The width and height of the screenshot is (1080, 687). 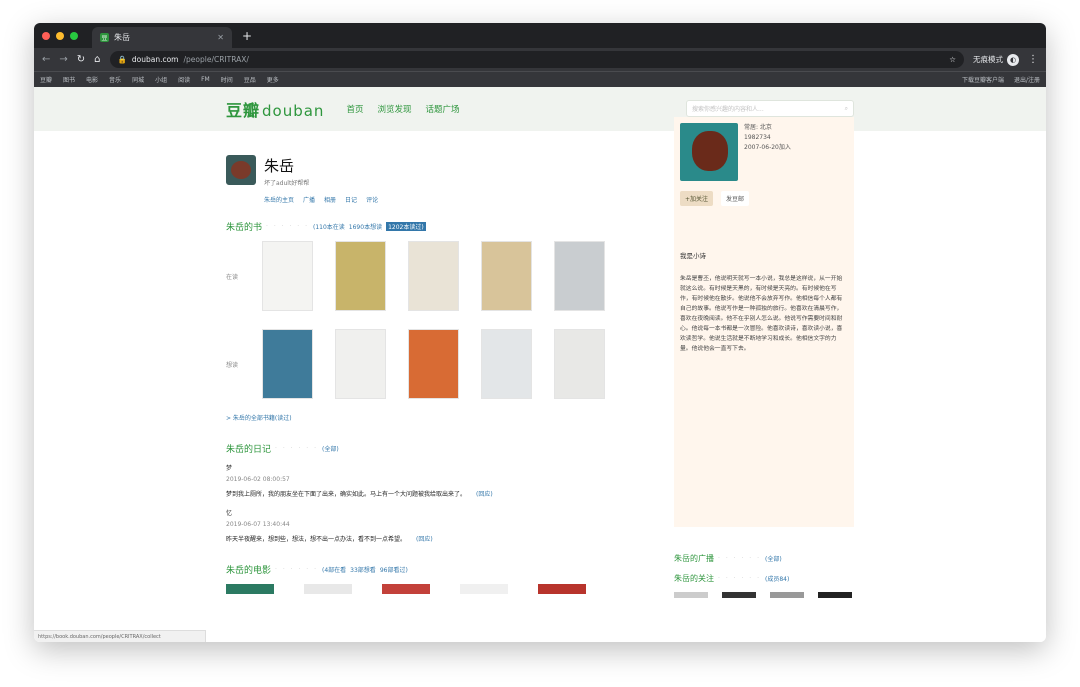 I want to click on tab-reviews: 评论, so click(x=372, y=199).